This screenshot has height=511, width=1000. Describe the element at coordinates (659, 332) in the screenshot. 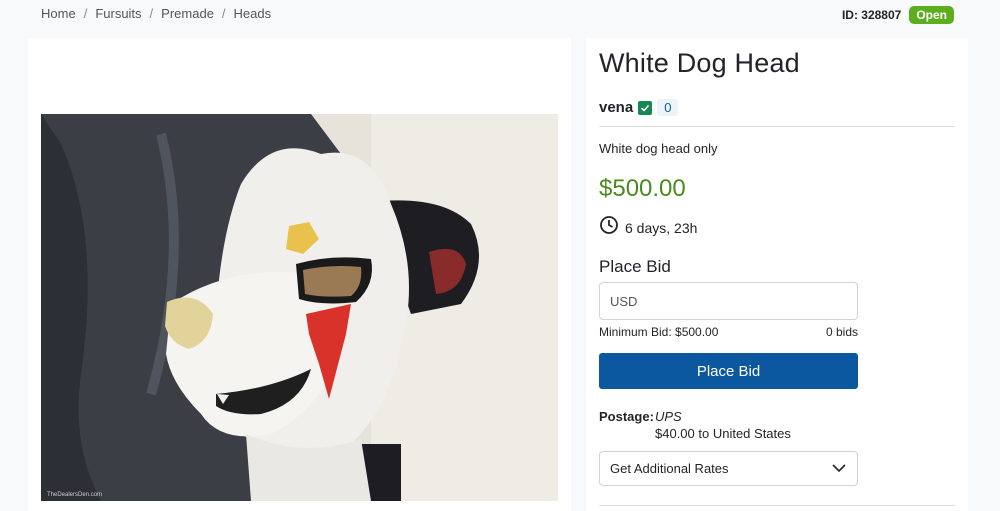

I see `minimum-bid: Minimum Bid: $500.00` at that location.